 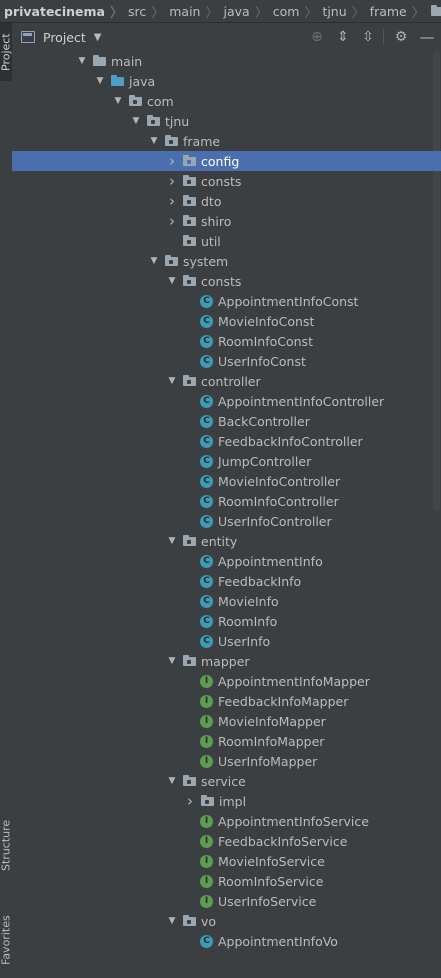 I want to click on tree-node-tjnu: ▼ tjnu, so click(x=226, y=121).